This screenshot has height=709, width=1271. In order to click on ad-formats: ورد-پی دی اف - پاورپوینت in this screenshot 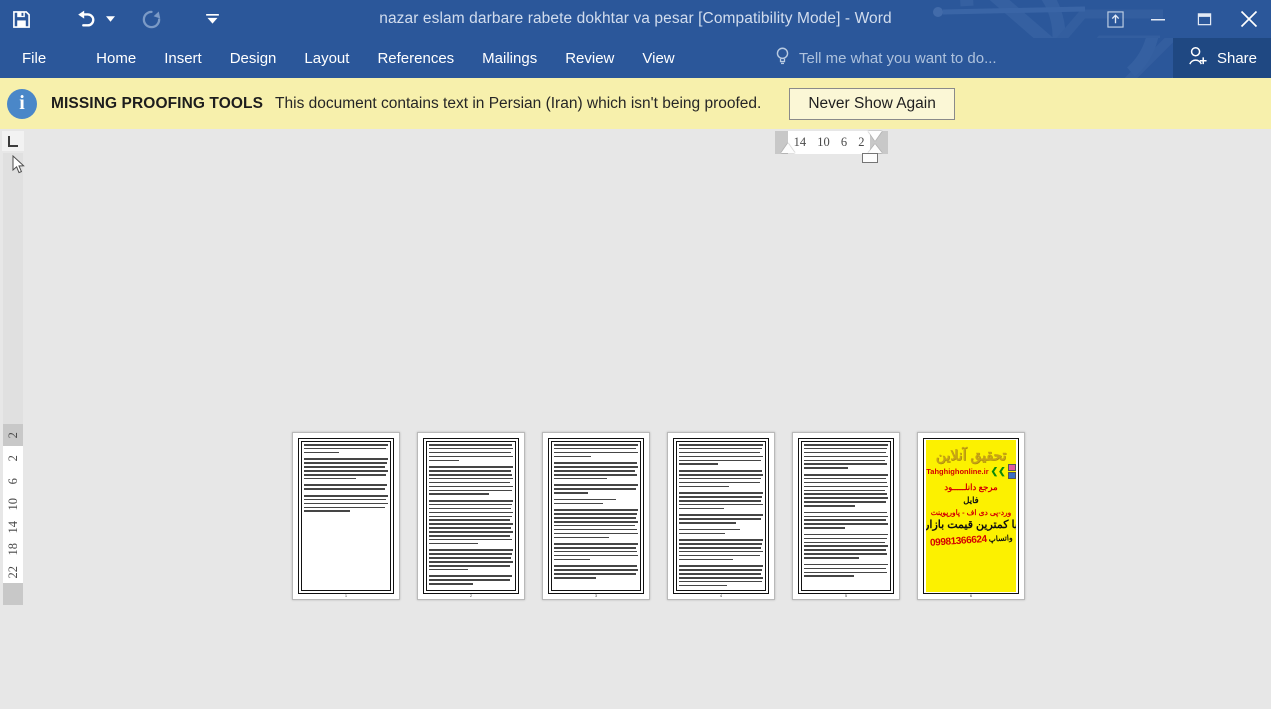, I will do `click(971, 512)`.